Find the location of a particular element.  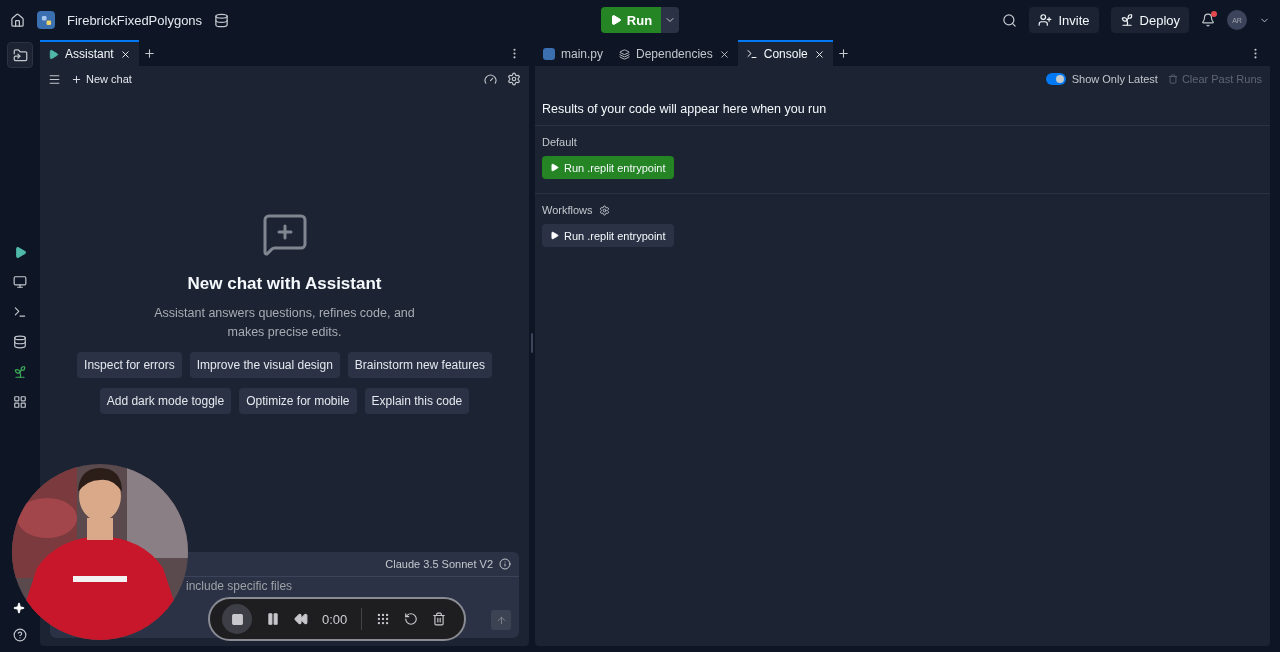

grid-icon is located at coordinates (20, 402).